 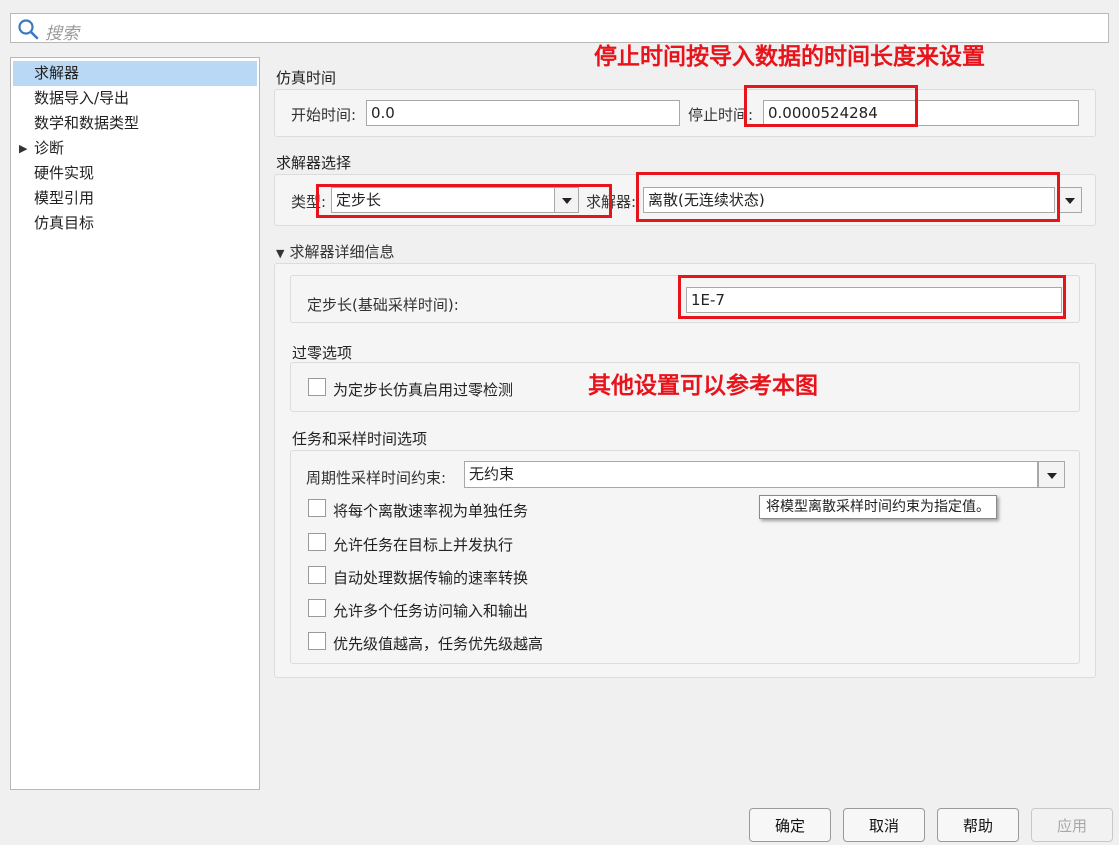 What do you see at coordinates (376, 478) in the screenshot?
I see `sample-constraint-label: 周期性采样时间约束:` at bounding box center [376, 478].